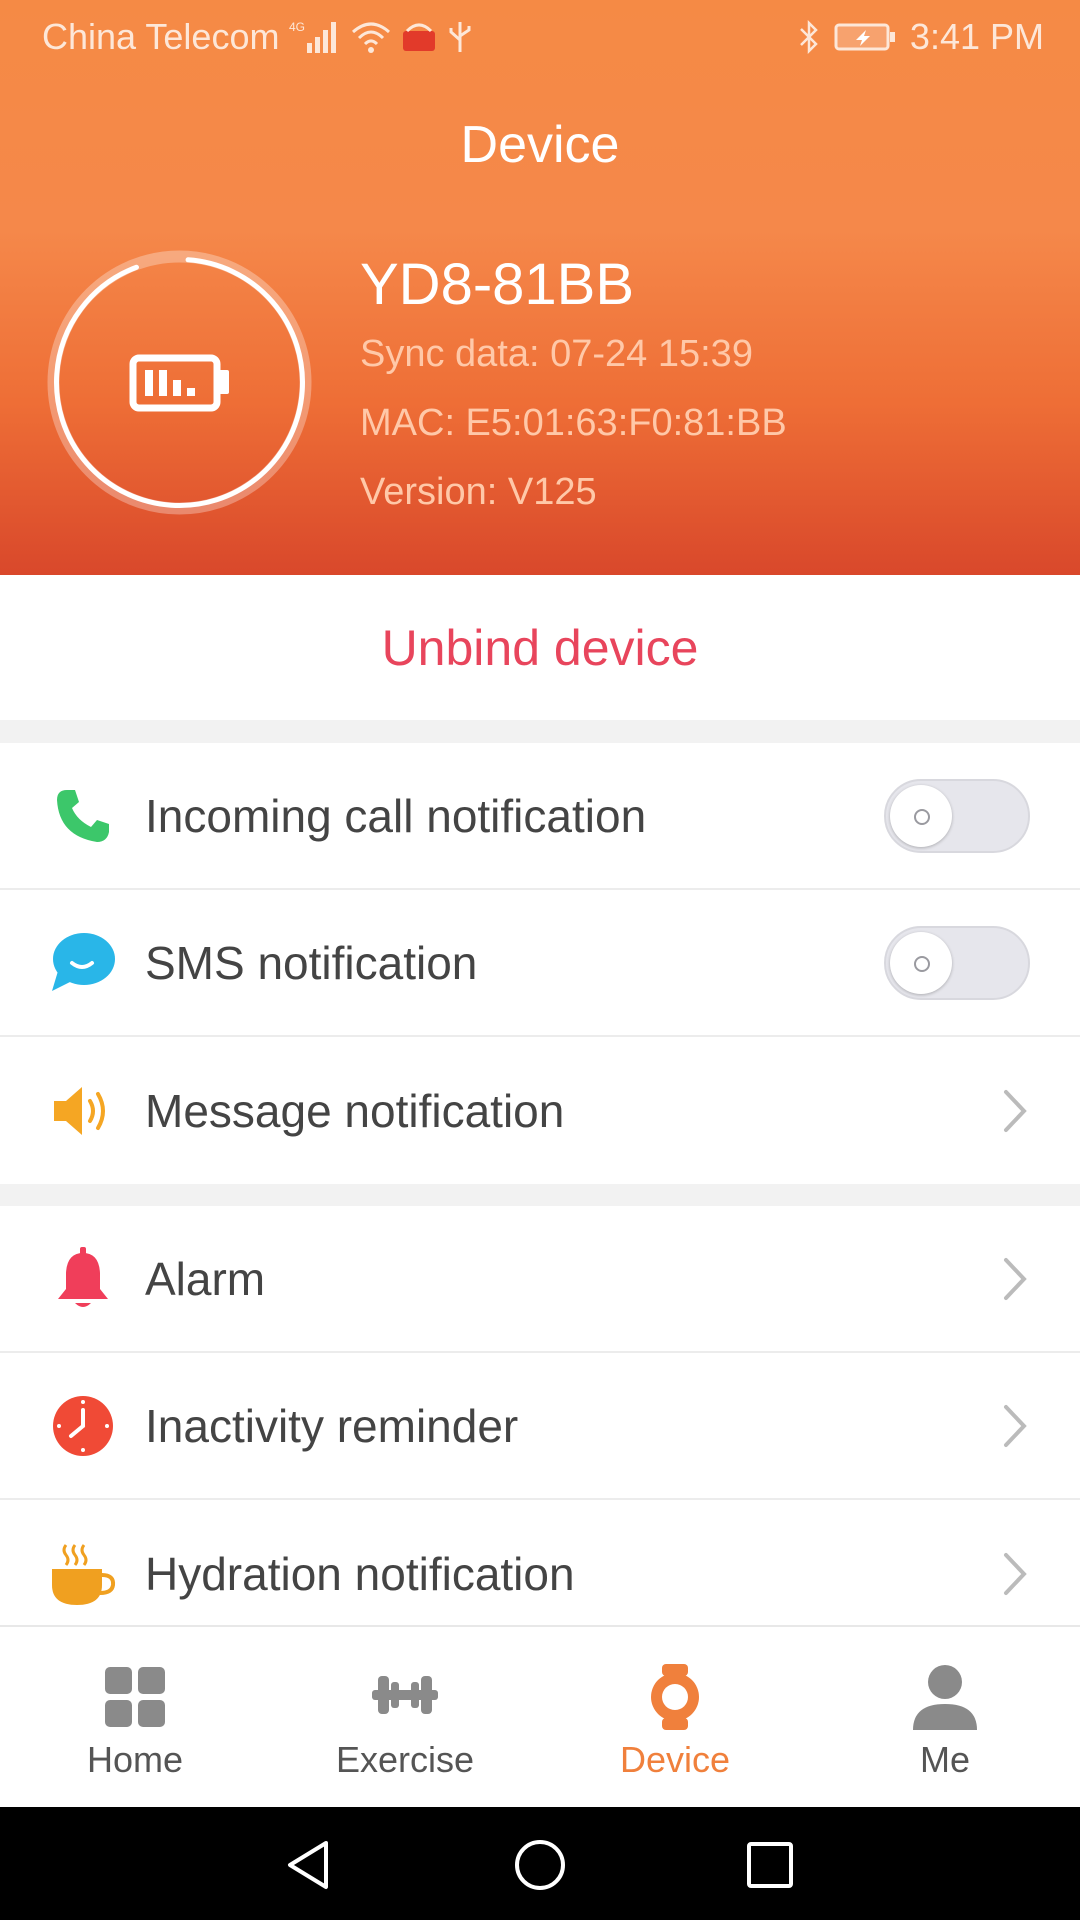 The image size is (1080, 1920). I want to click on home-circle-icon, so click(540, 1865).